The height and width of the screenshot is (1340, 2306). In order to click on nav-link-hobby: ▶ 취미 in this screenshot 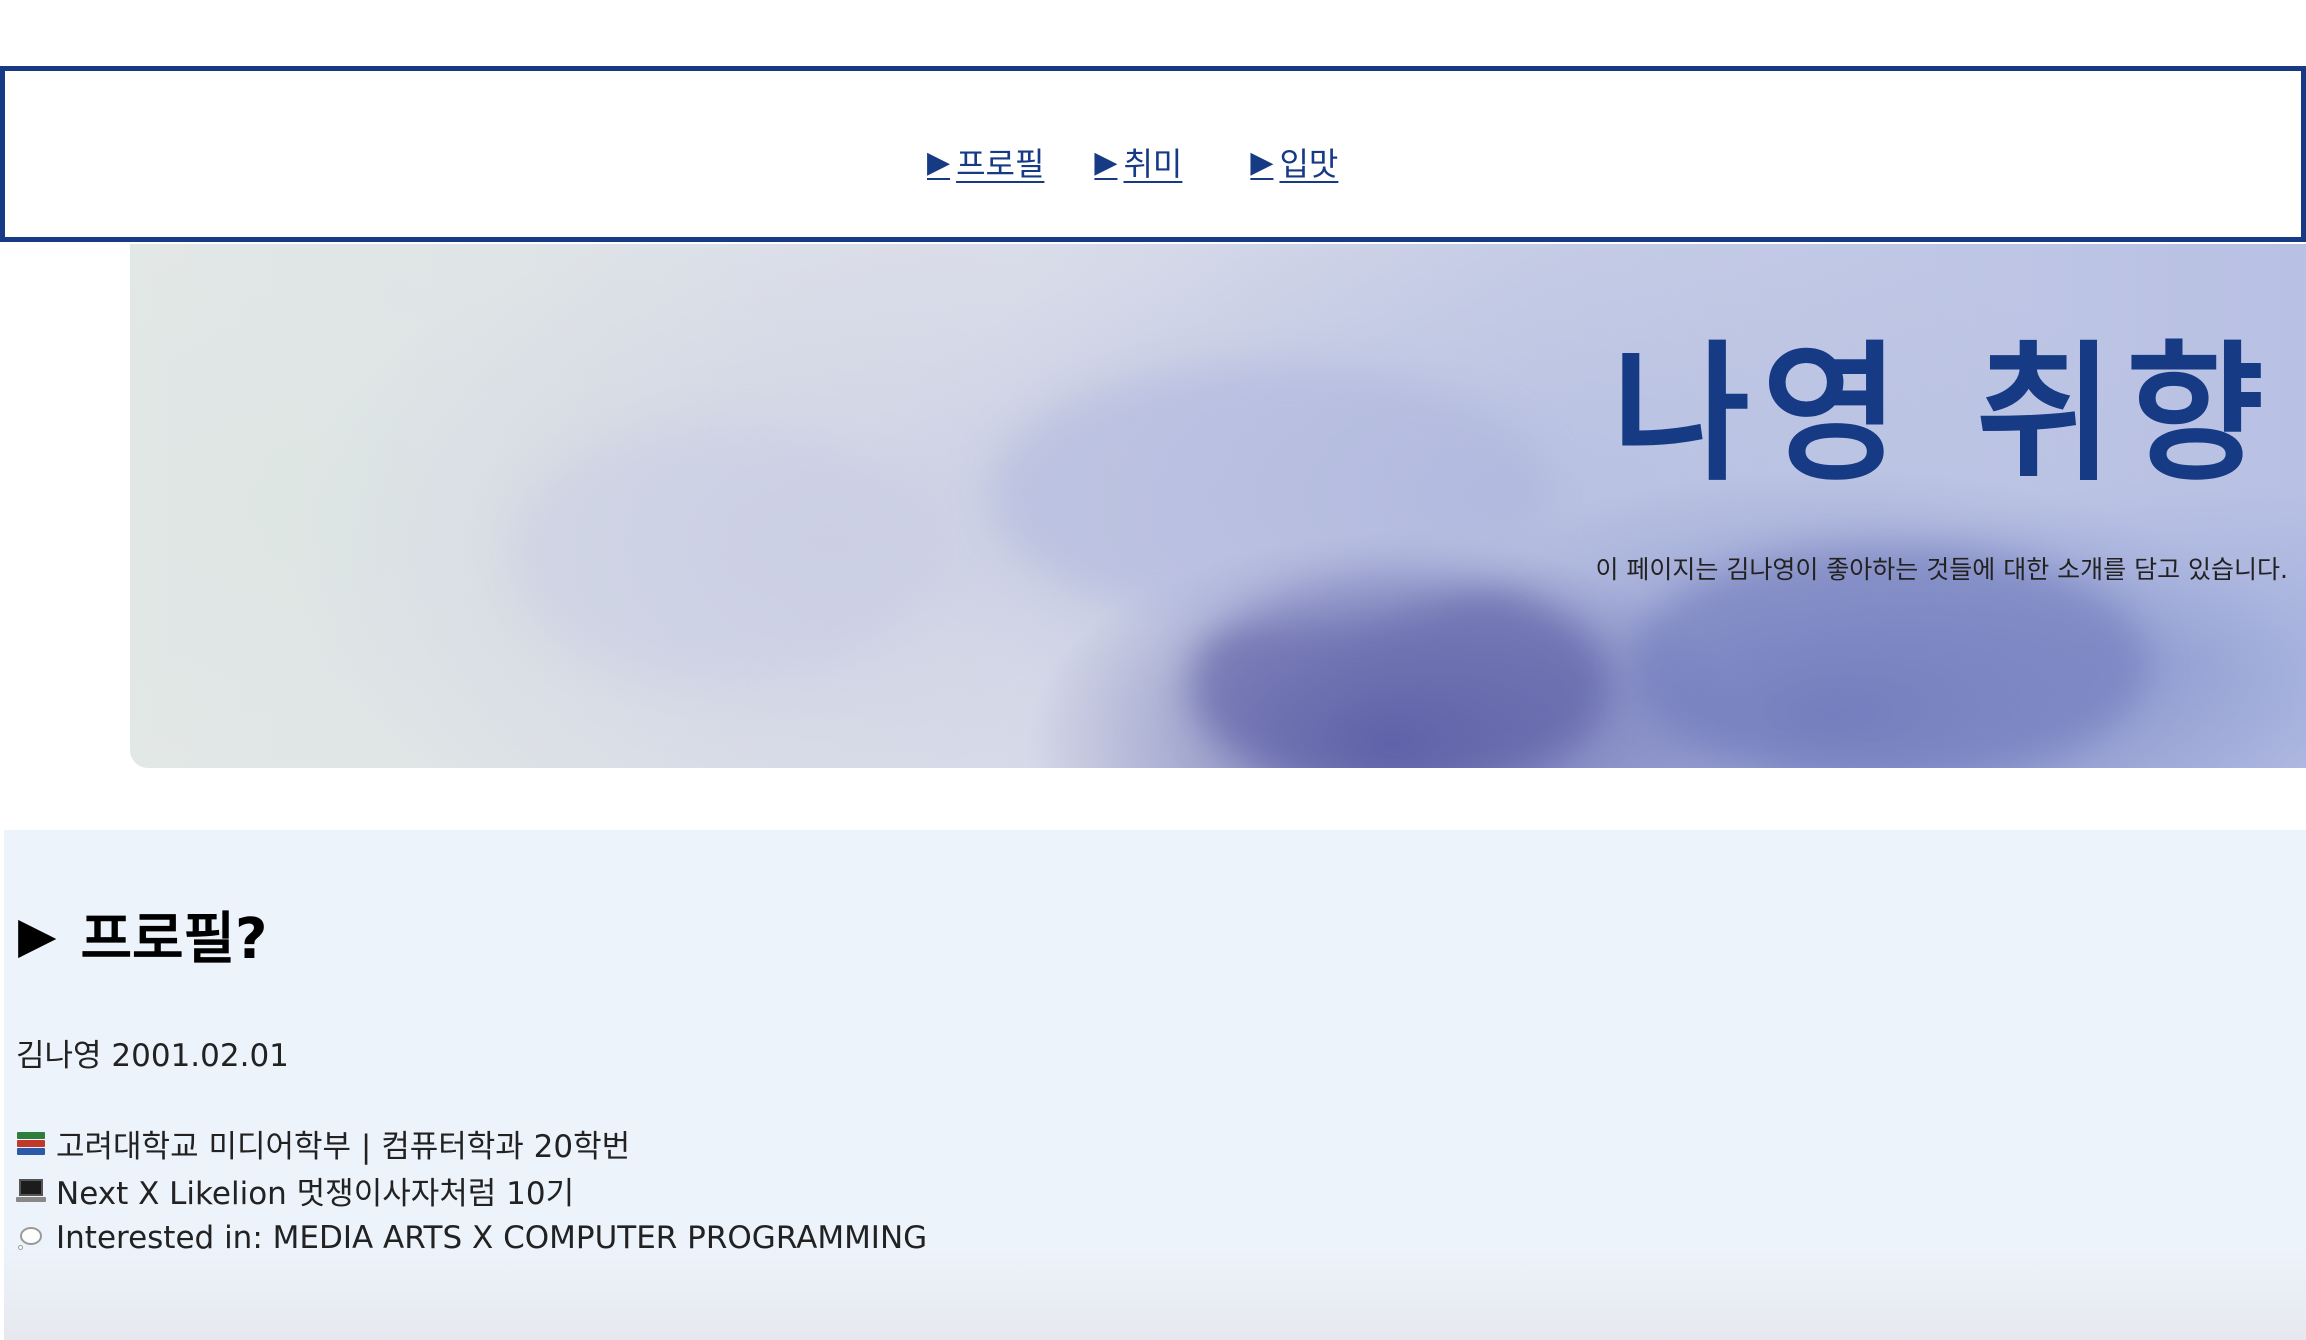, I will do `click(1138, 162)`.